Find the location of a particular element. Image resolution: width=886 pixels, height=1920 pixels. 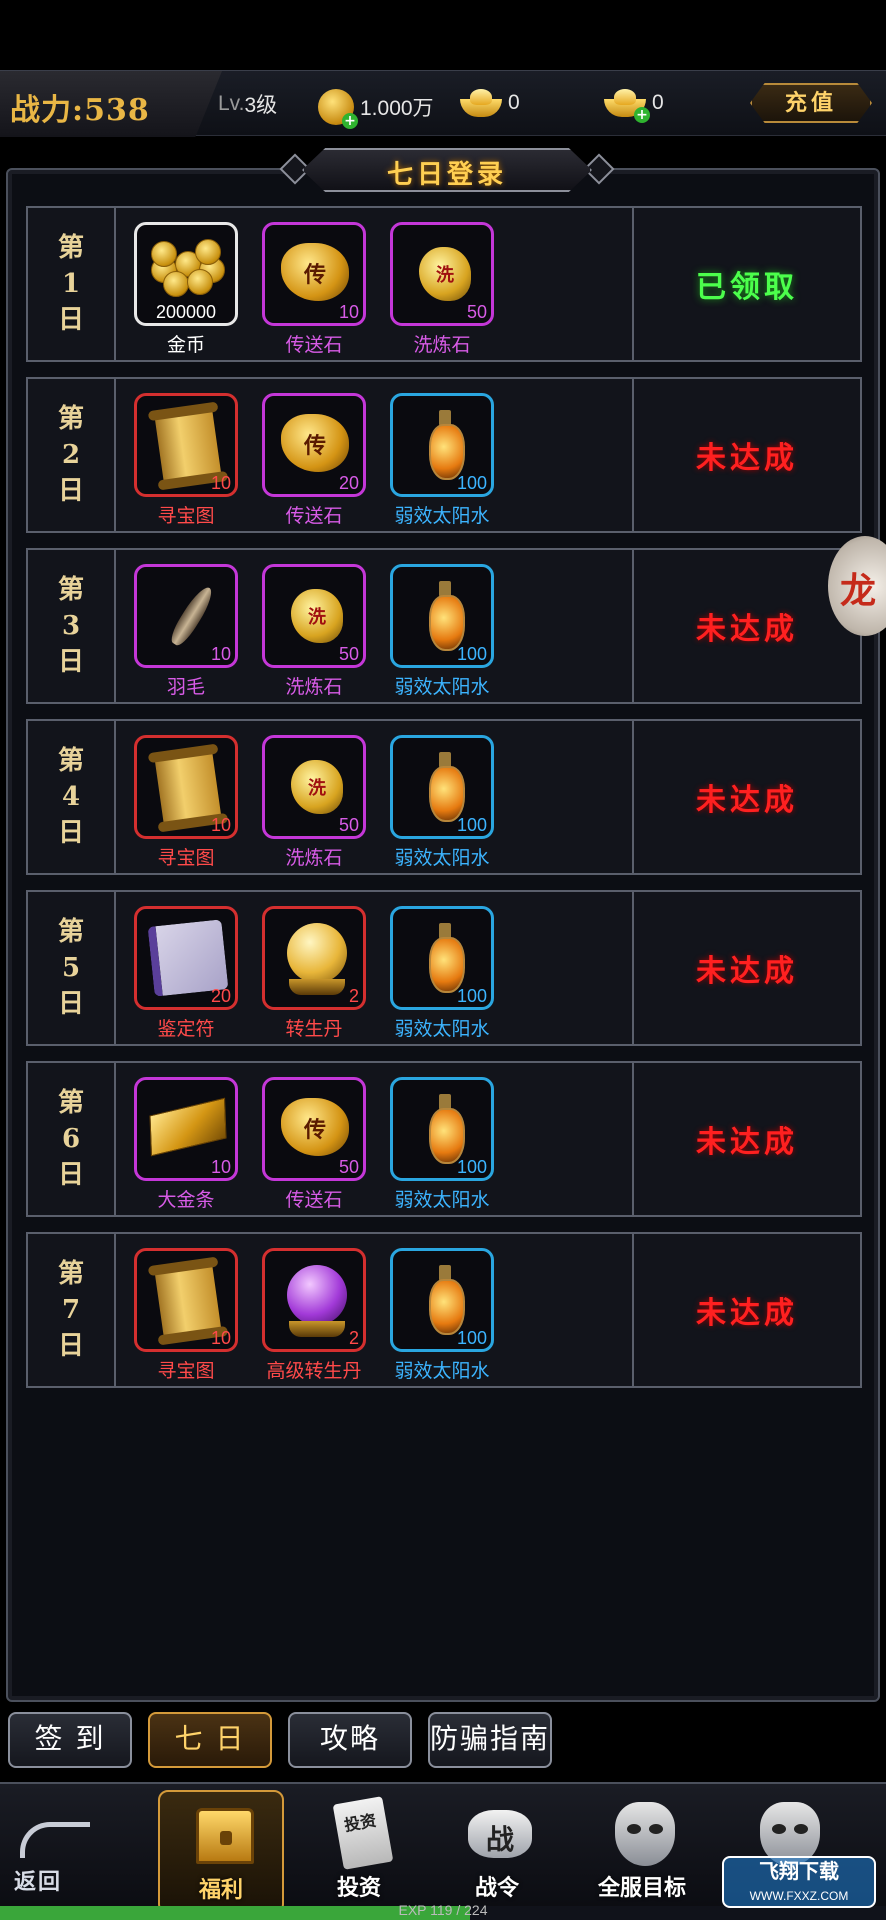

bar-icon is located at coordinates (188, 1127).